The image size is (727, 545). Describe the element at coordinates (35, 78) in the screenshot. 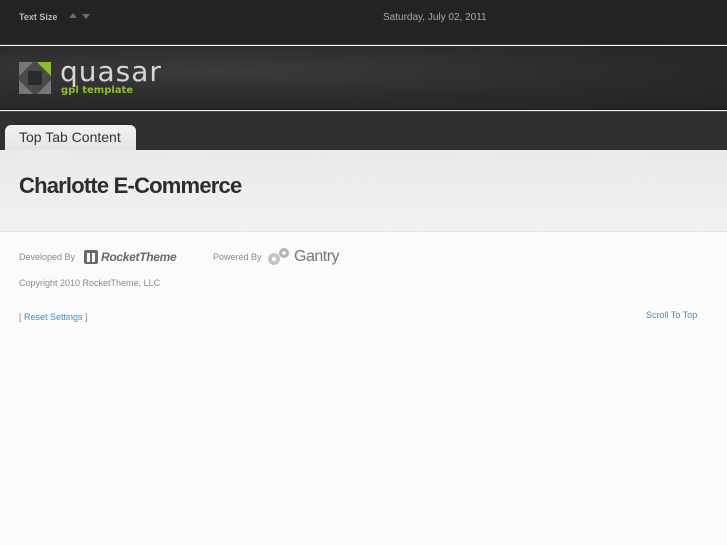

I see `quasar-logo-icon` at that location.